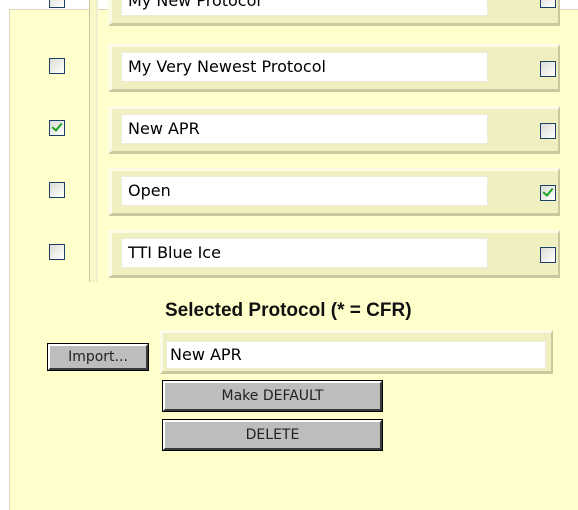 The width and height of the screenshot is (578, 510). What do you see at coordinates (272, 396) in the screenshot?
I see `make-default-button: Make DEFAULT` at bounding box center [272, 396].